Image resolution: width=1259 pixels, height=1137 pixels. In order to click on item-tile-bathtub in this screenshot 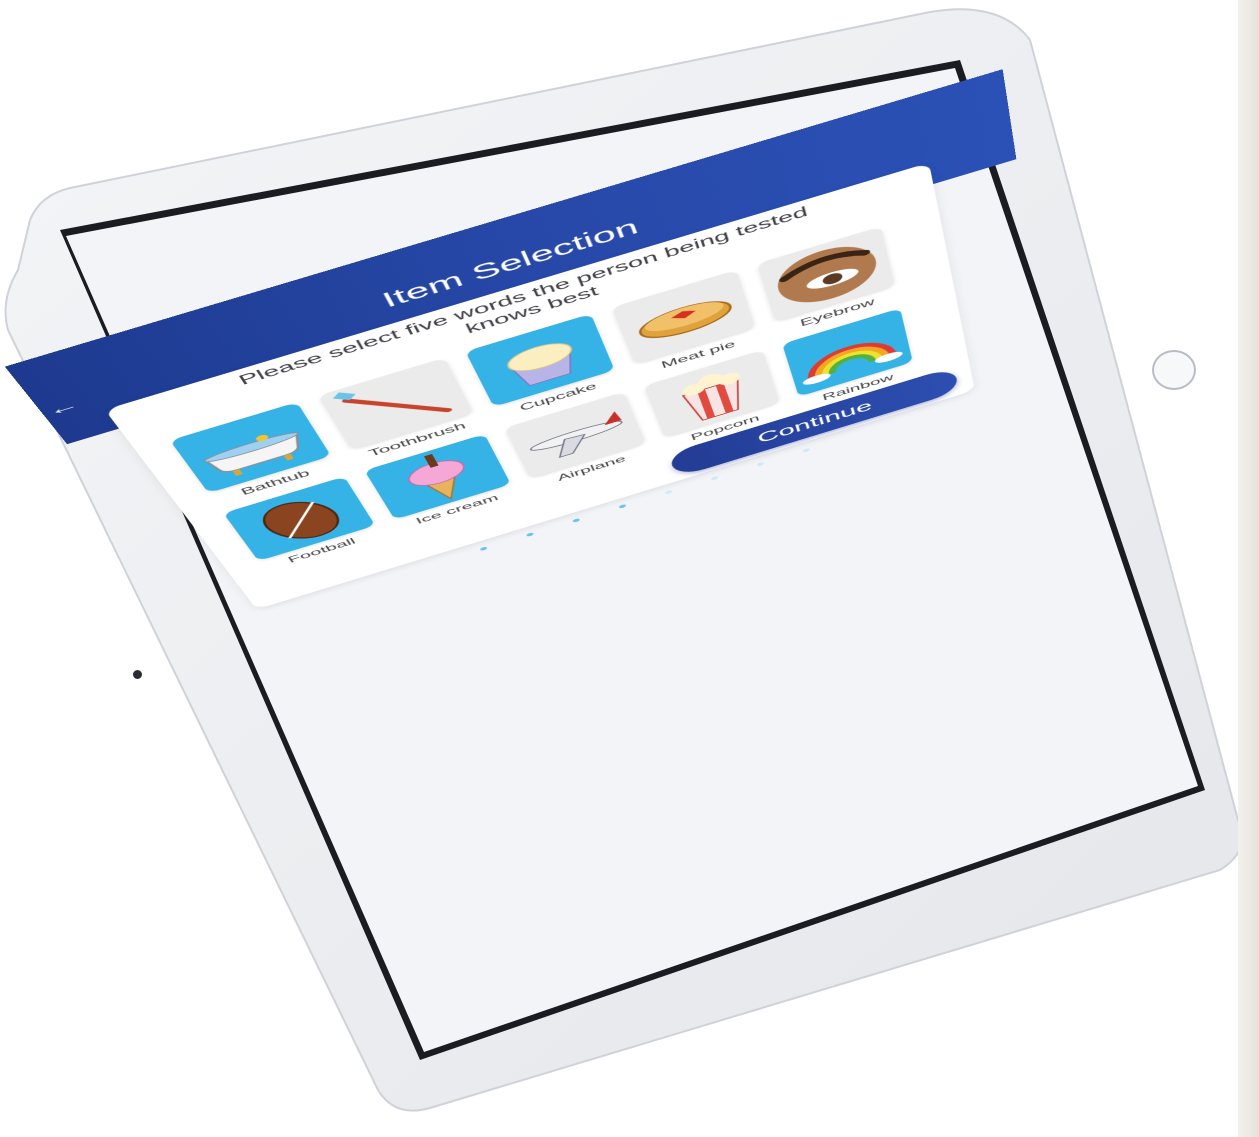, I will do `click(250, 448)`.